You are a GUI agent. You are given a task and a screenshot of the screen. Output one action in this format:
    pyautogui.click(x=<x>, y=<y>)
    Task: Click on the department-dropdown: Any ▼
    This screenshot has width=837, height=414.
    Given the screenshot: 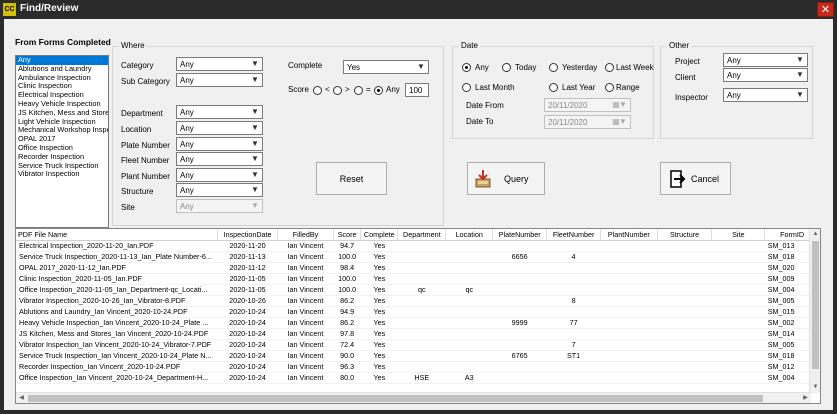 What is the action you would take?
    pyautogui.click(x=219, y=112)
    